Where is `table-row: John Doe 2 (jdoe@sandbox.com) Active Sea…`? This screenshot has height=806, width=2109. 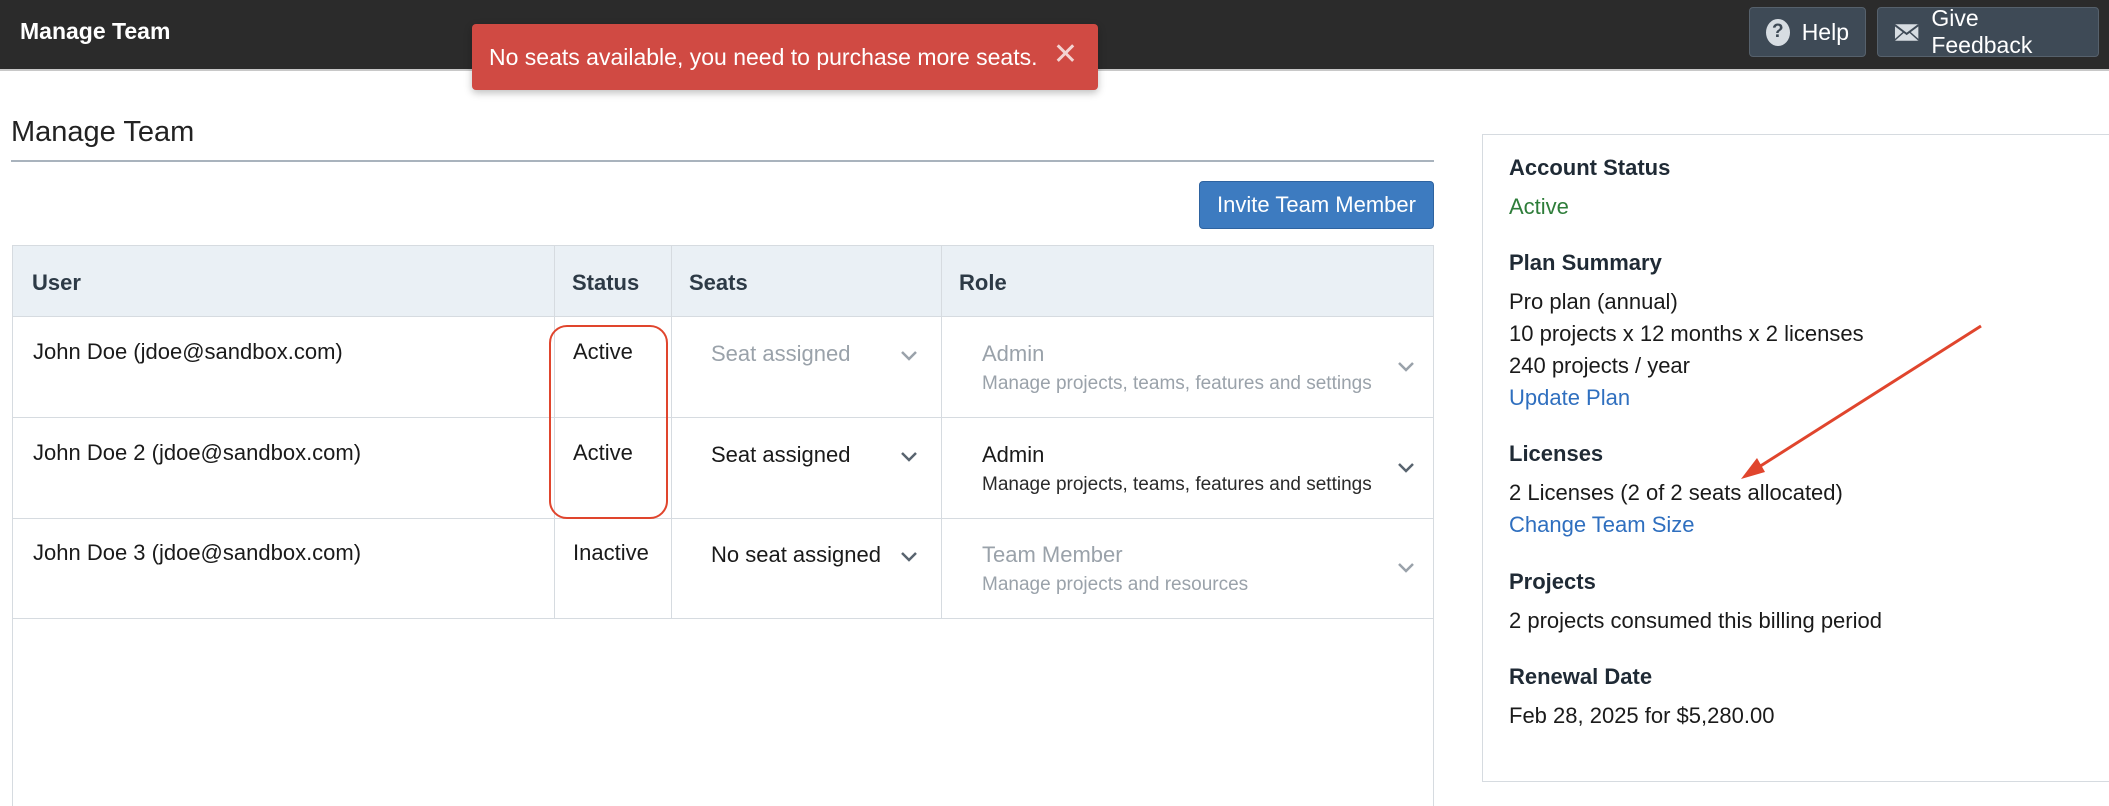
table-row: John Doe 2 (jdoe@sandbox.com) Active Sea… is located at coordinates (723, 468).